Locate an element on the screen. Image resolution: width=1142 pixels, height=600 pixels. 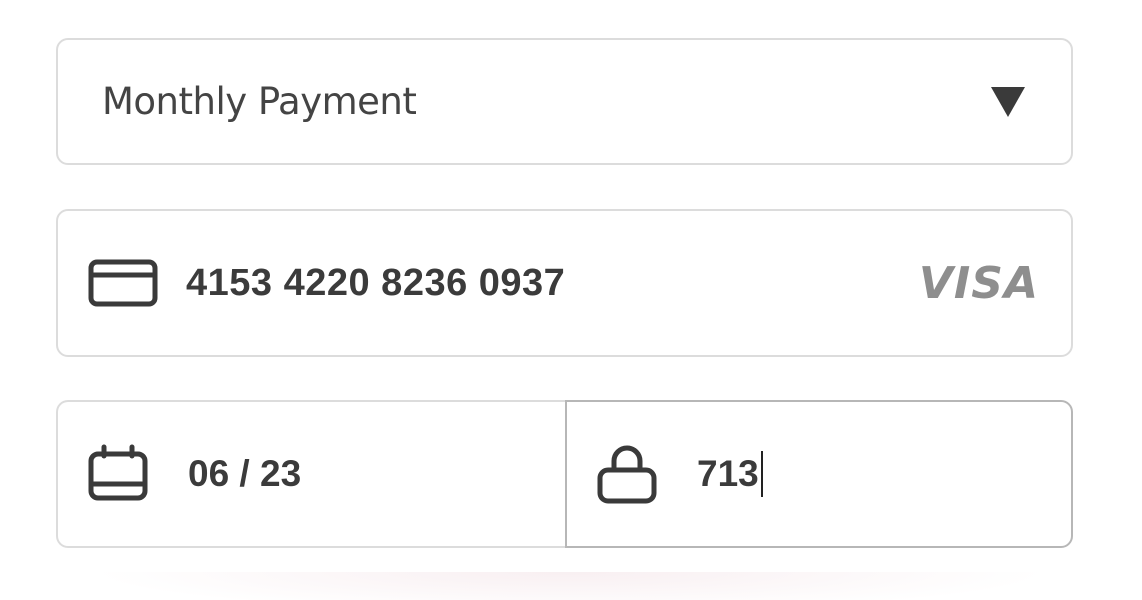
card-number-value: 4153 4220 8236 0937 is located at coordinates (552, 283).